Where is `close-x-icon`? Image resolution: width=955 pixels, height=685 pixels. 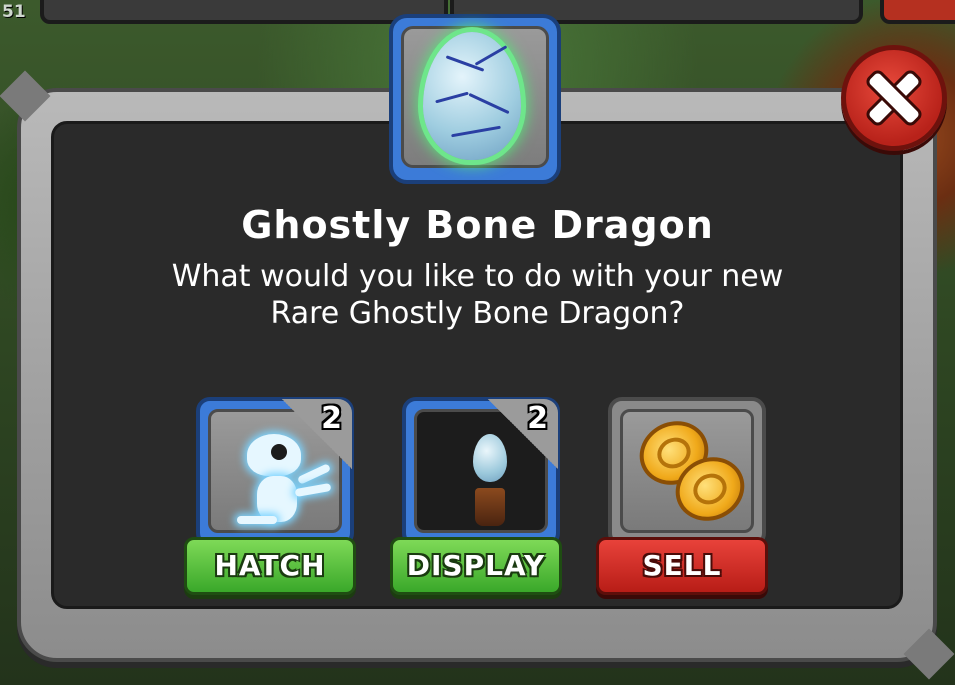
close-x-icon is located at coordinates (894, 98).